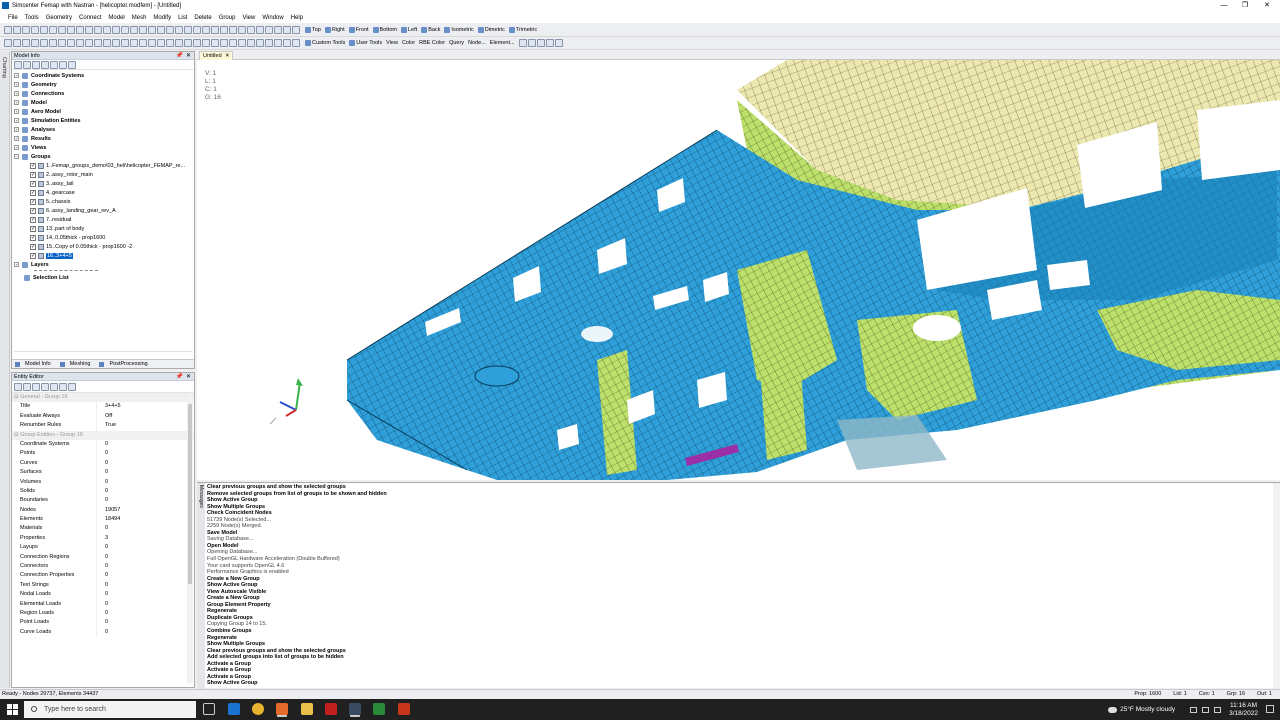 The height and width of the screenshot is (720, 1280). What do you see at coordinates (162, 18) in the screenshot?
I see `menu-modify: Modify` at bounding box center [162, 18].